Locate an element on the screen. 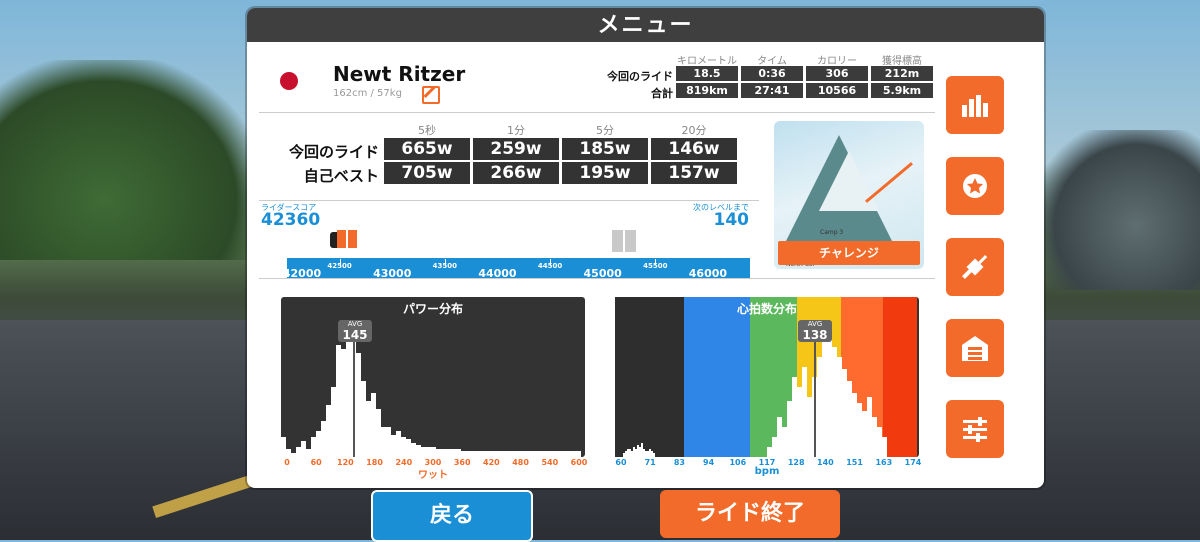 Image resolution: width=1200 pixels, height=542 pixels. gift-icon-locked is located at coordinates (624, 241).